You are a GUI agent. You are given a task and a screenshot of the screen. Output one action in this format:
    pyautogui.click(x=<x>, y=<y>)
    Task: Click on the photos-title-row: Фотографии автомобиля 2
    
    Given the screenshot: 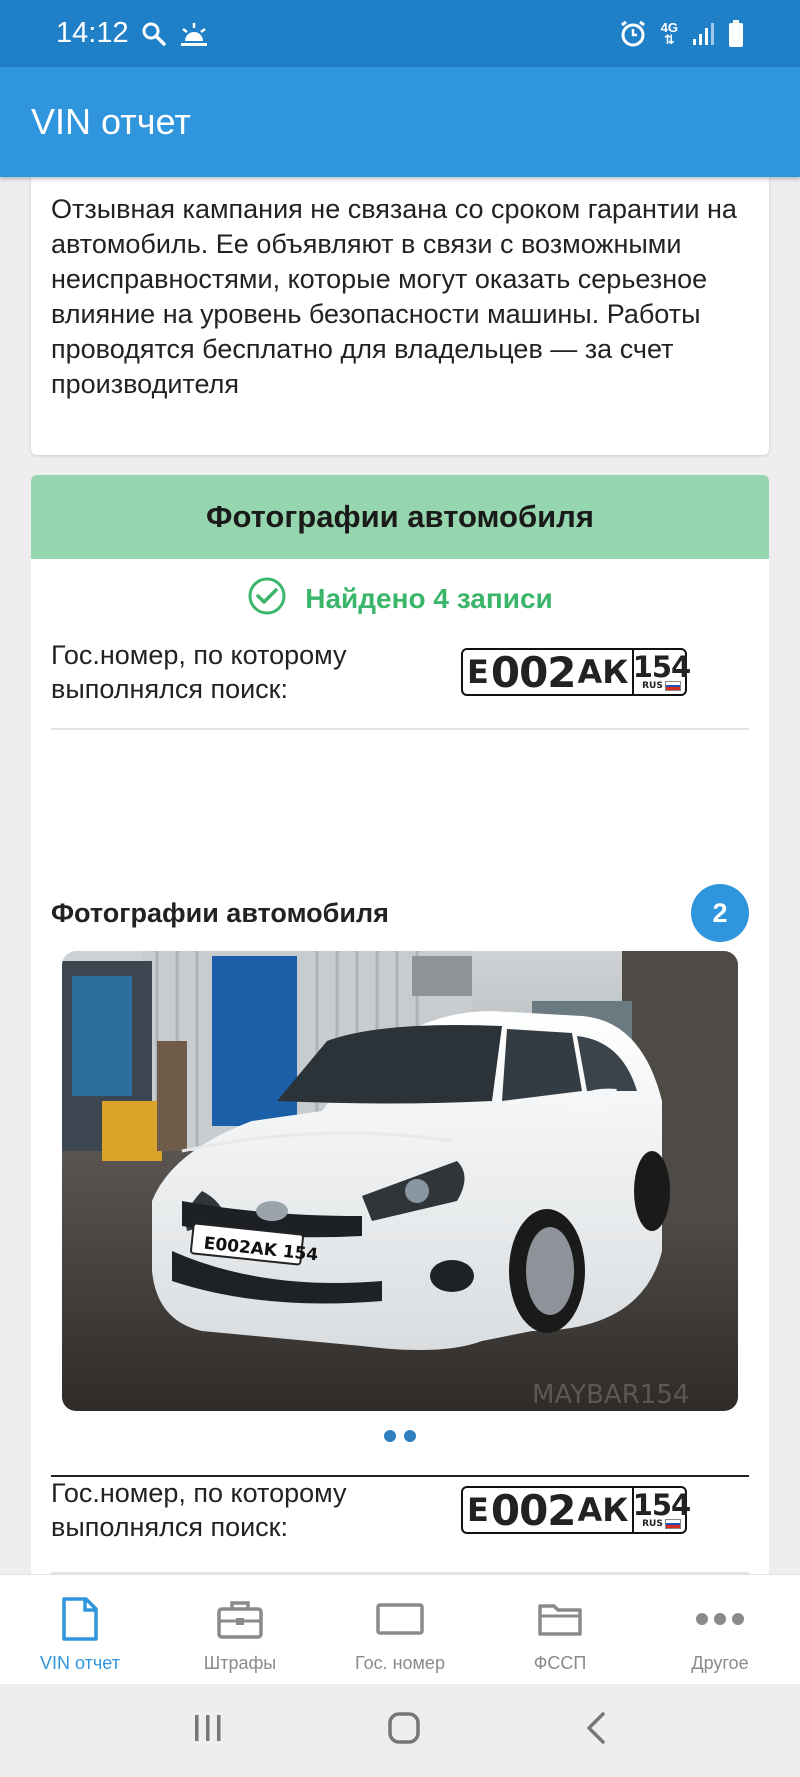 What is the action you would take?
    pyautogui.click(x=400, y=913)
    